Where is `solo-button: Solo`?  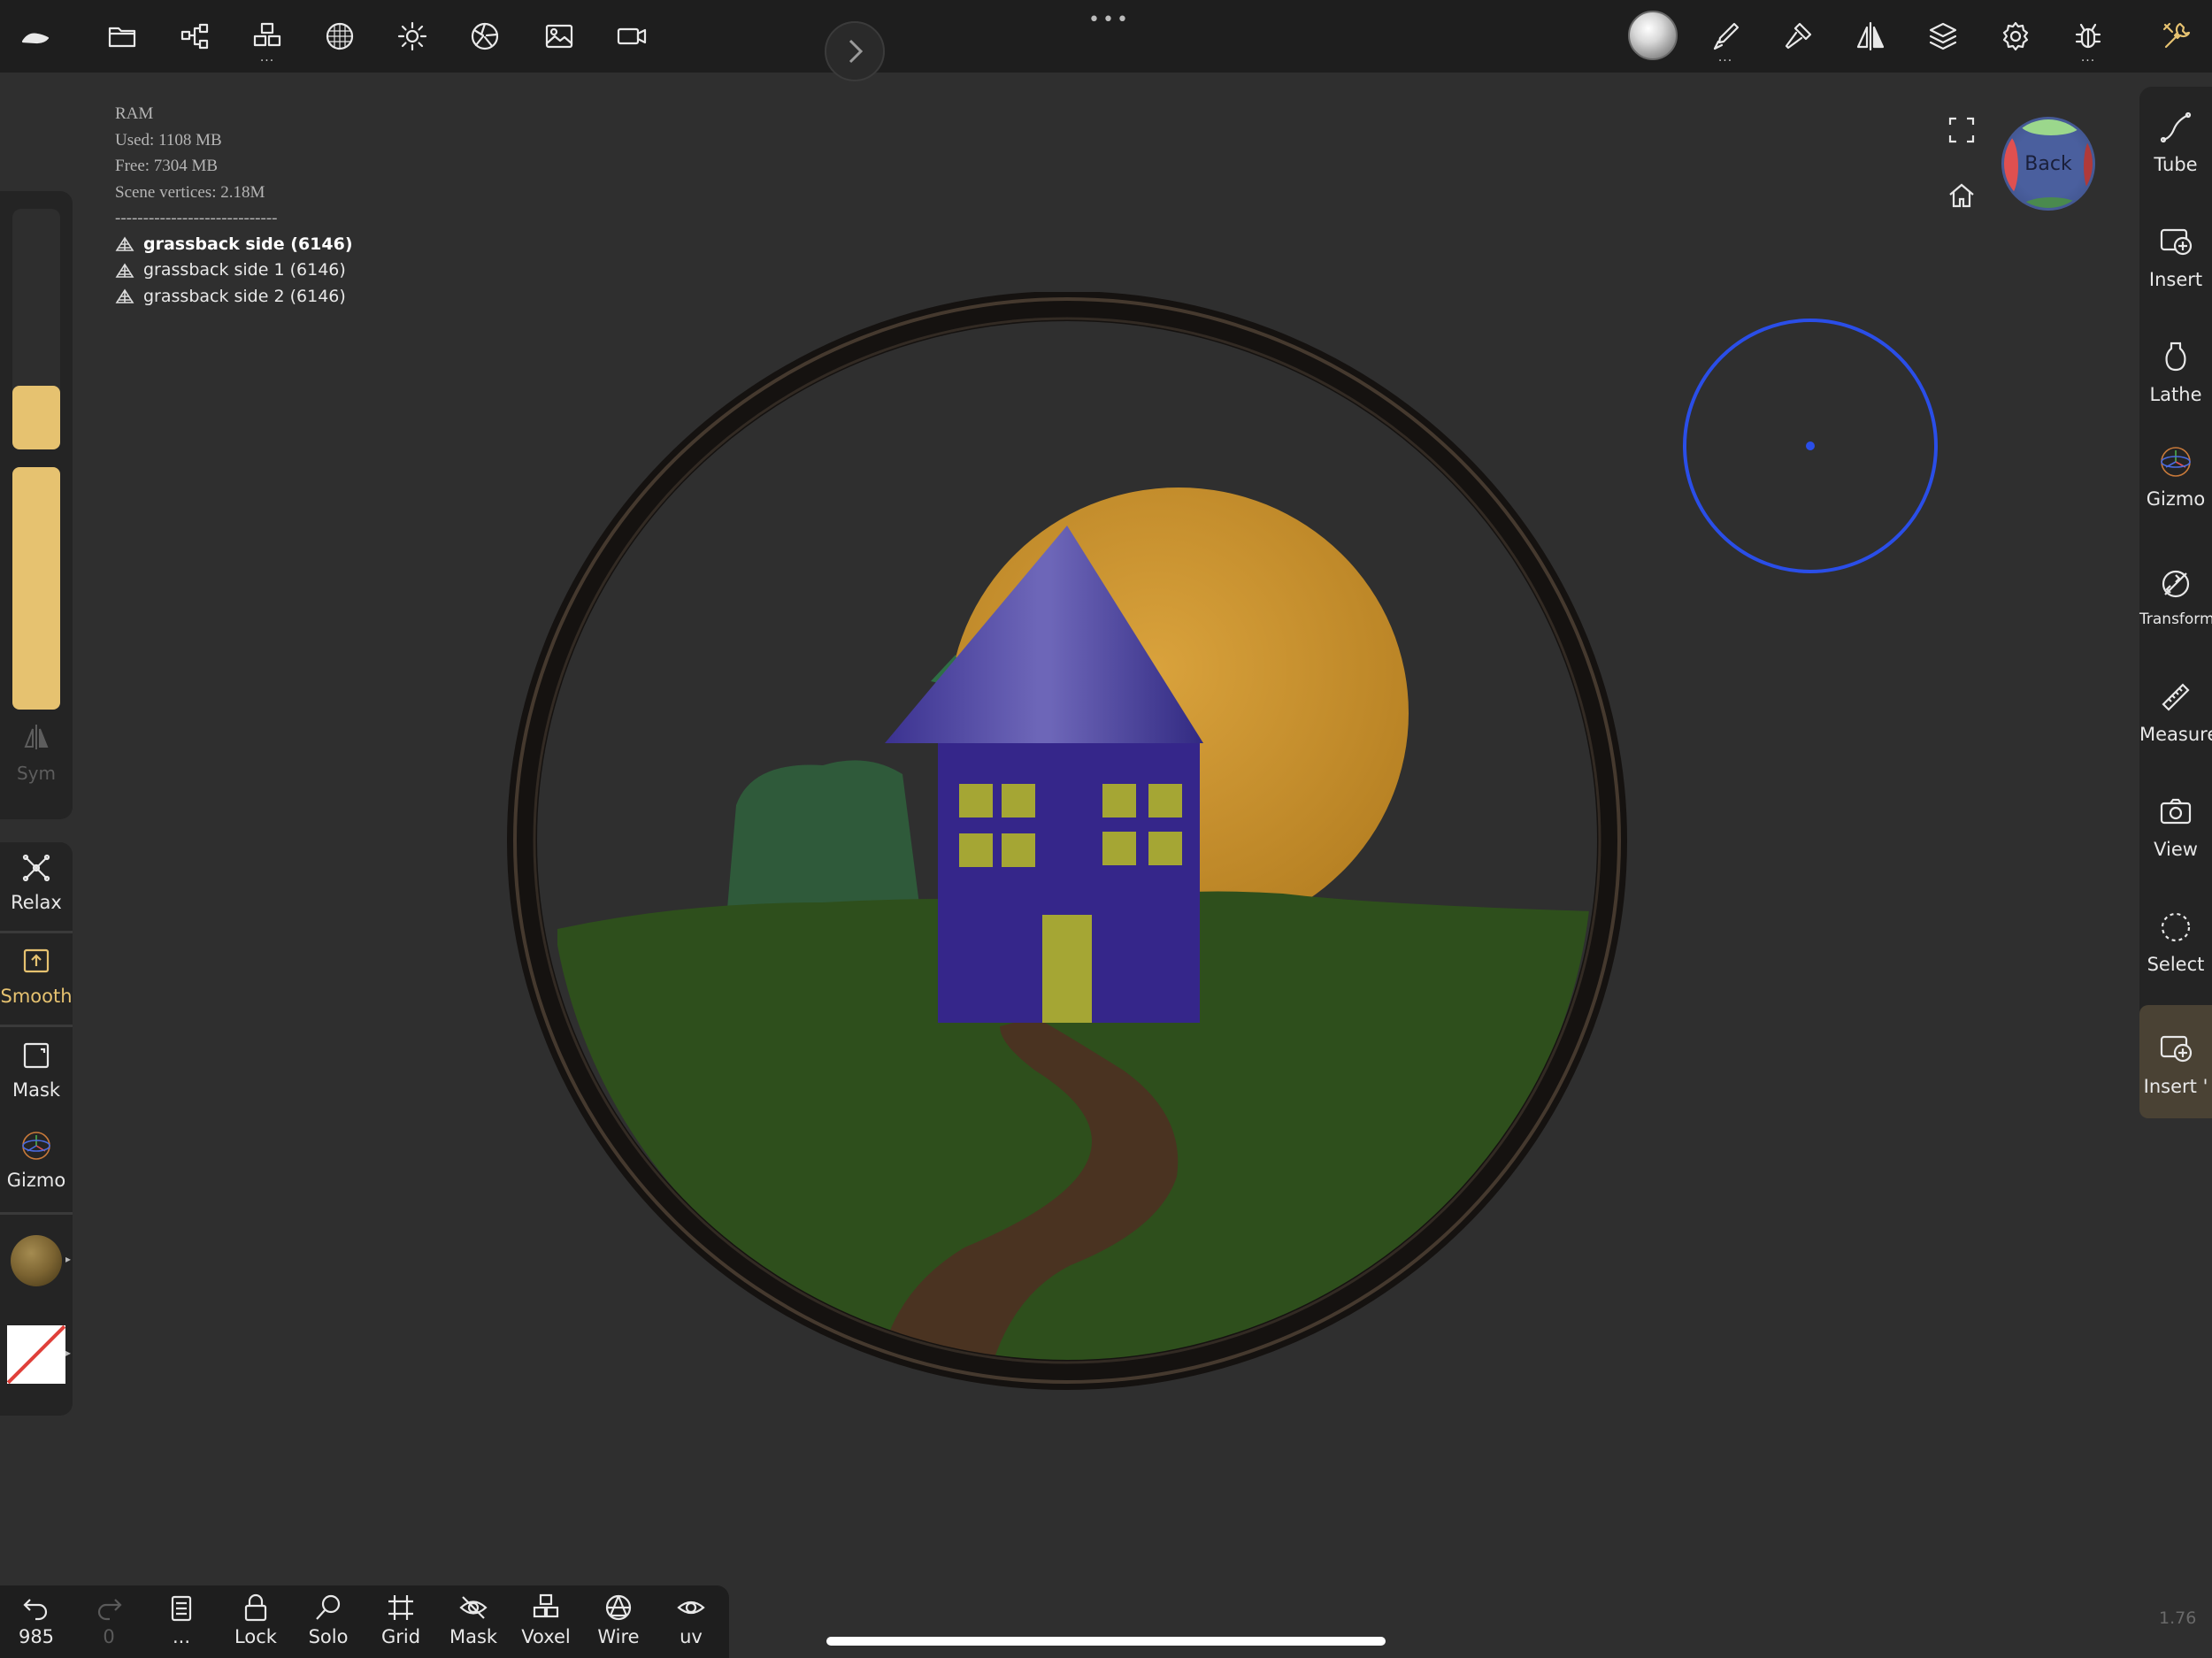
solo-button: Solo is located at coordinates (328, 1620).